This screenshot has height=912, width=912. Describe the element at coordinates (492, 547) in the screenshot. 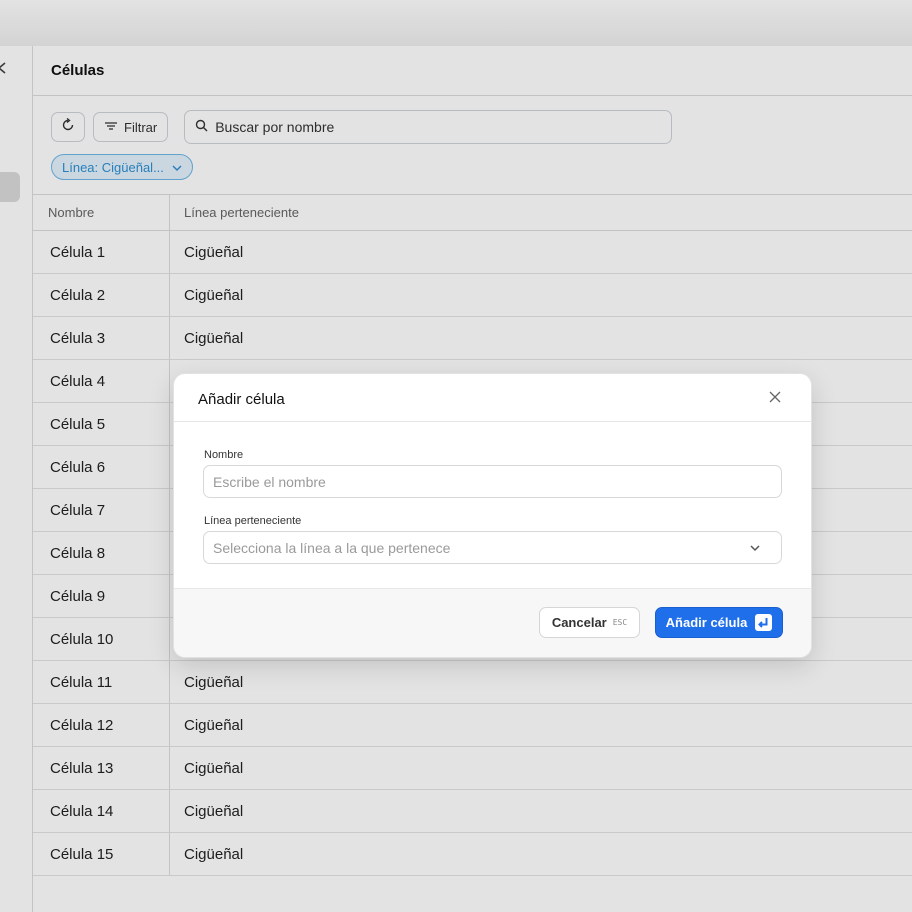

I see `line-select: Selecciona la línea a la que pertenece` at that location.